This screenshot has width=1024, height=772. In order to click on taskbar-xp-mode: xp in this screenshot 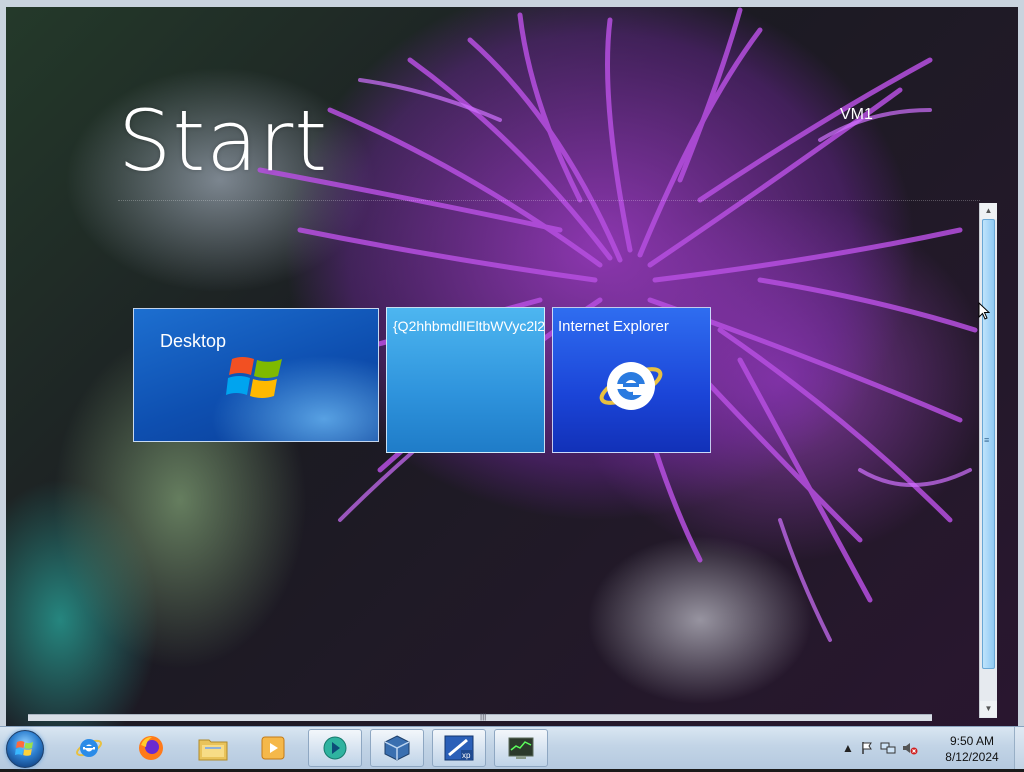, I will do `click(459, 748)`.